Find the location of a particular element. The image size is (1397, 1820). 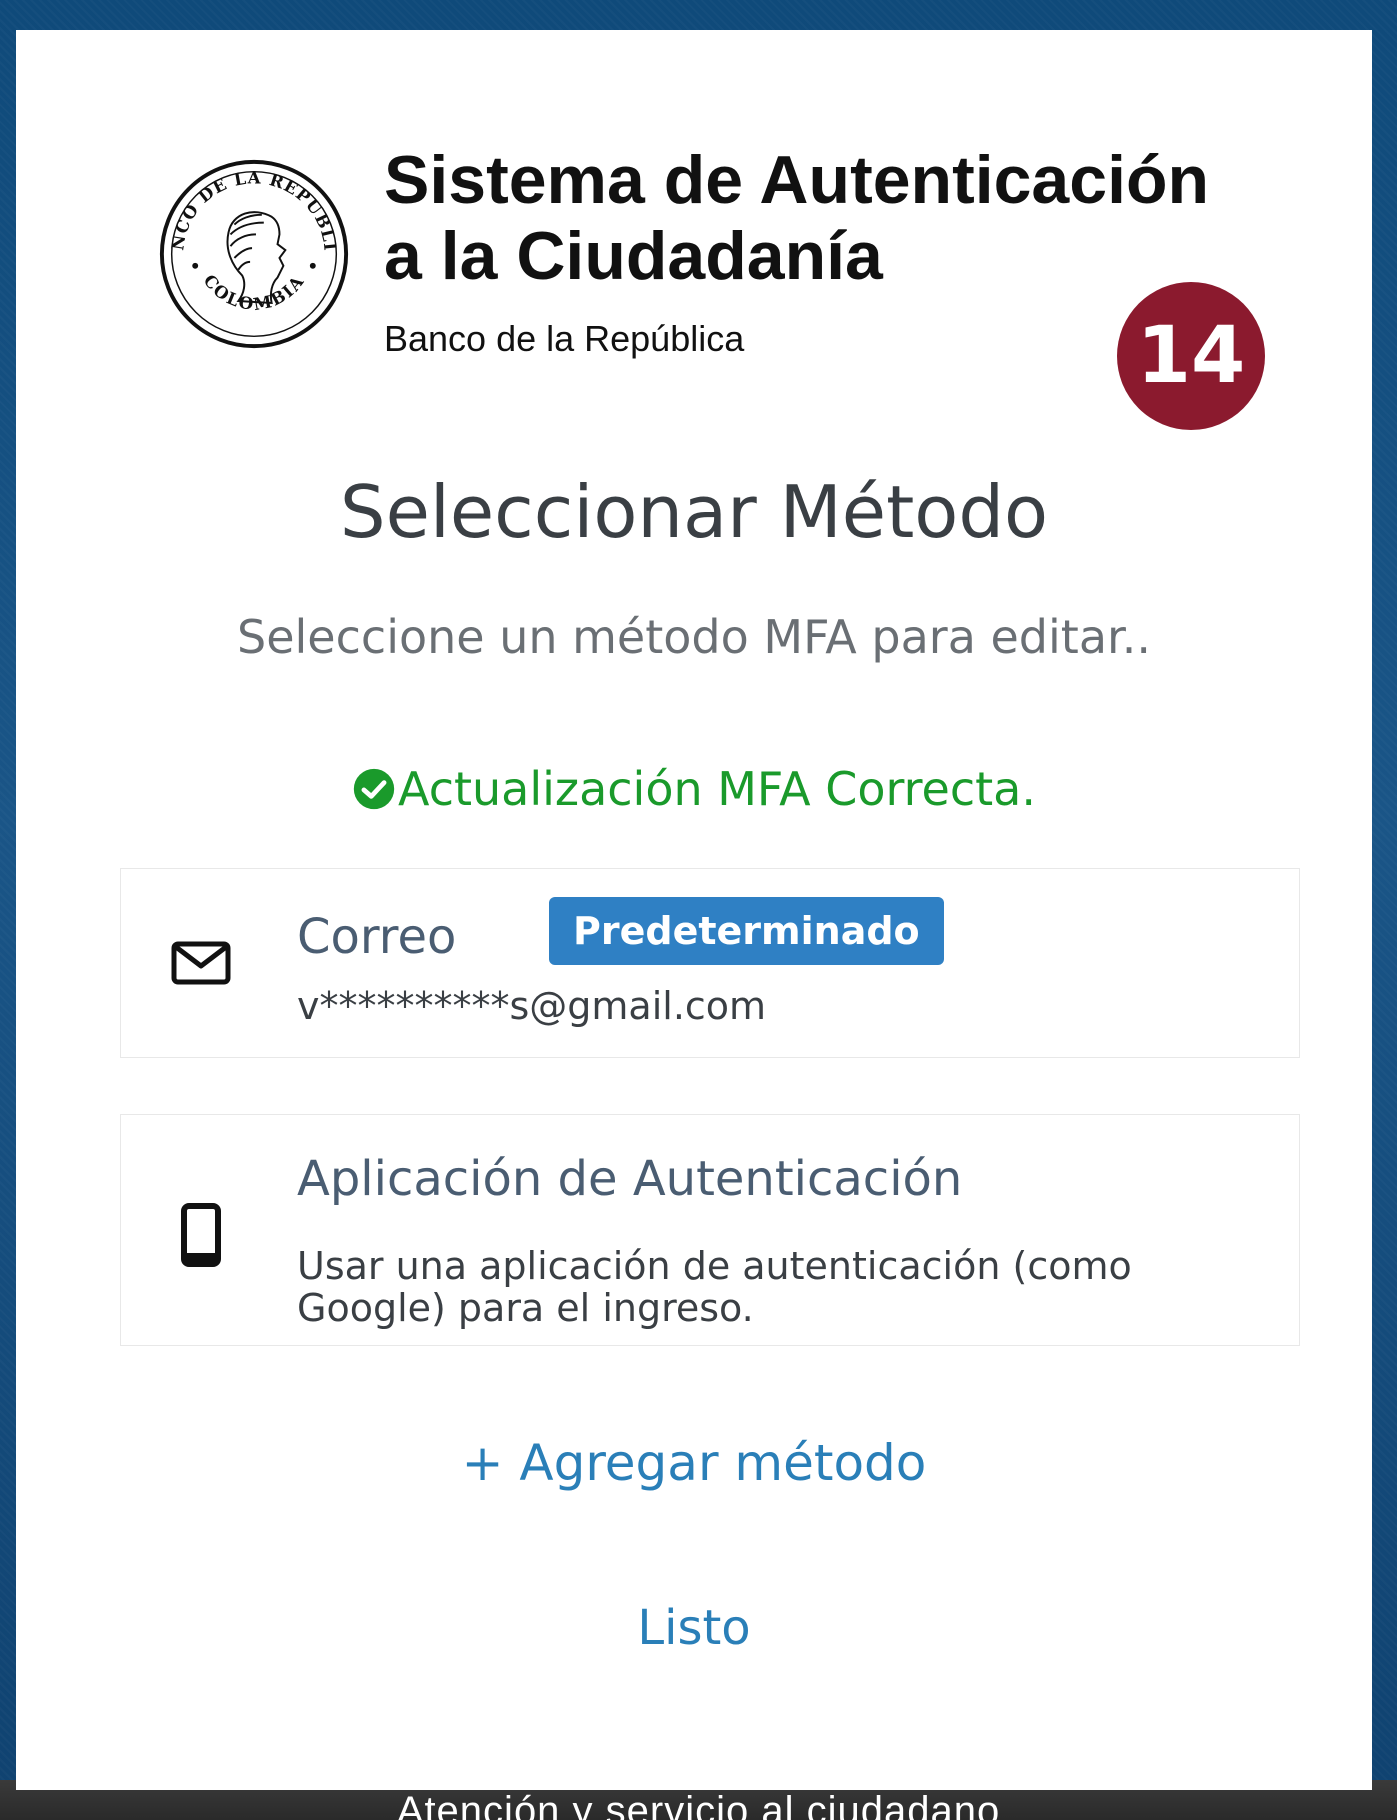

banco-republica-seal-logo: BANCO DE LA REPUBLICA COLOMBIA is located at coordinates (252, 252).